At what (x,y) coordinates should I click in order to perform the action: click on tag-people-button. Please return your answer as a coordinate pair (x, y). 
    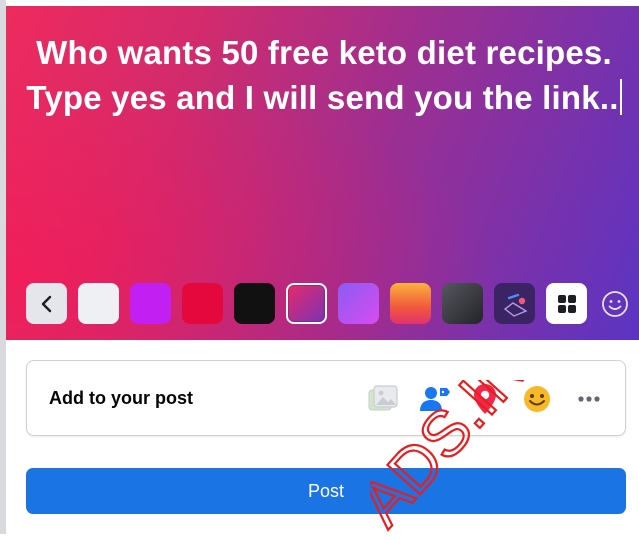
    Looking at the image, I should click on (435, 399).